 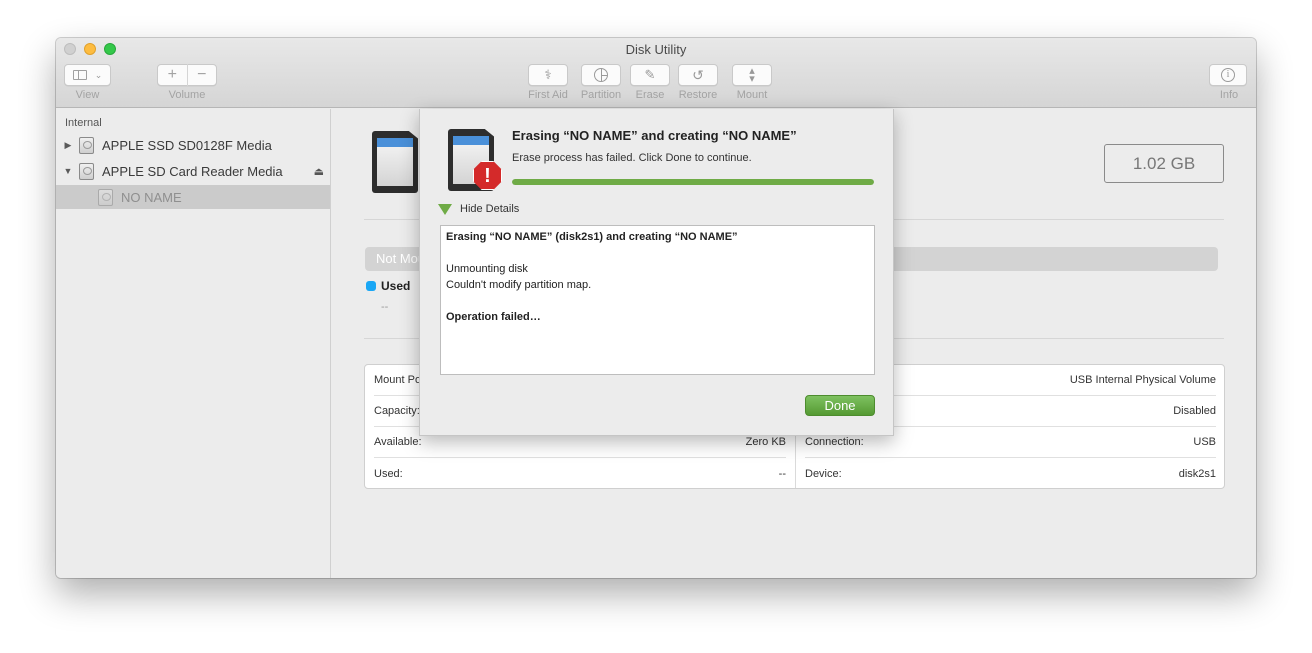 I want to click on mount-button: ▴ ▾, so click(x=752, y=75).